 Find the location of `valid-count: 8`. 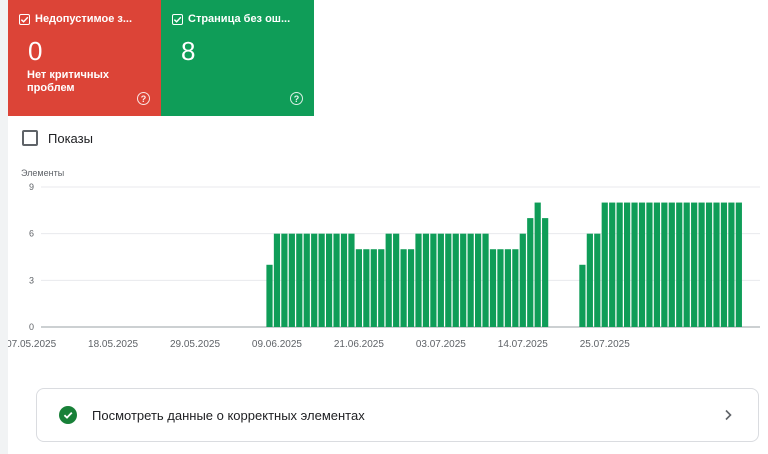

valid-count: 8 is located at coordinates (188, 51).